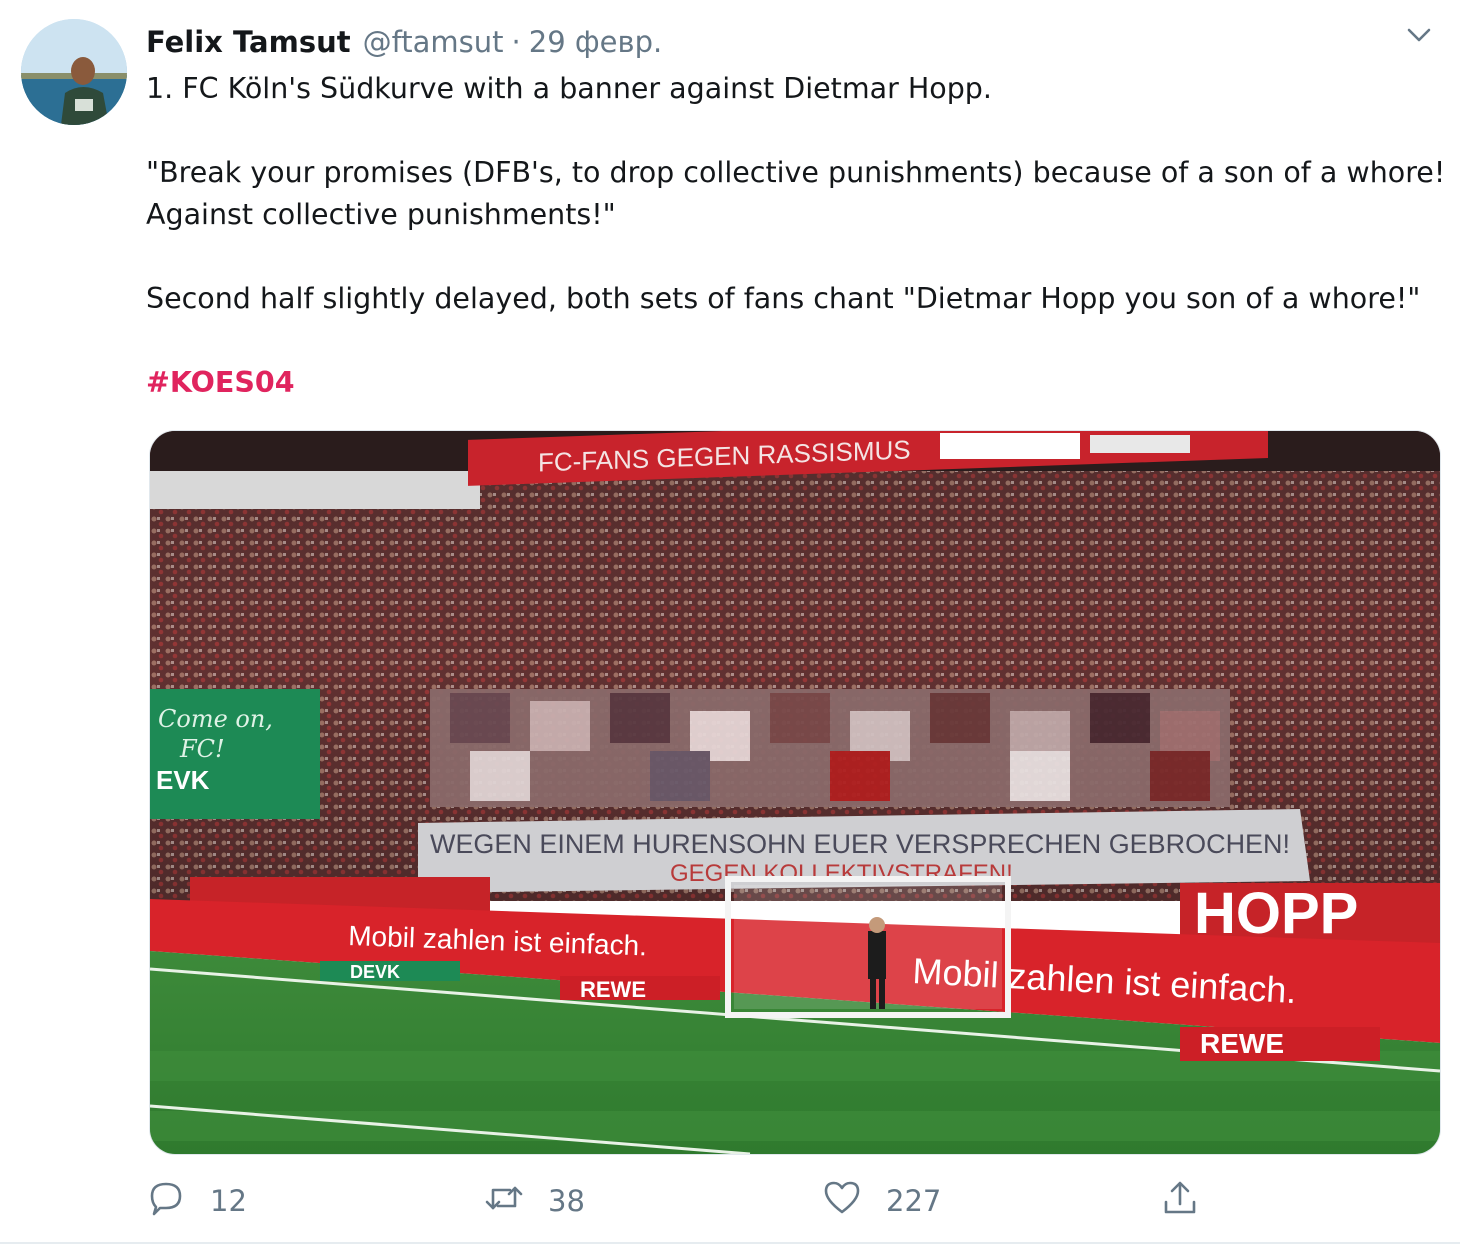 Image resolution: width=1460 pixels, height=1246 pixels. Describe the element at coordinates (248, 42) in the screenshot. I see `author-name: Felix Tamsut` at that location.